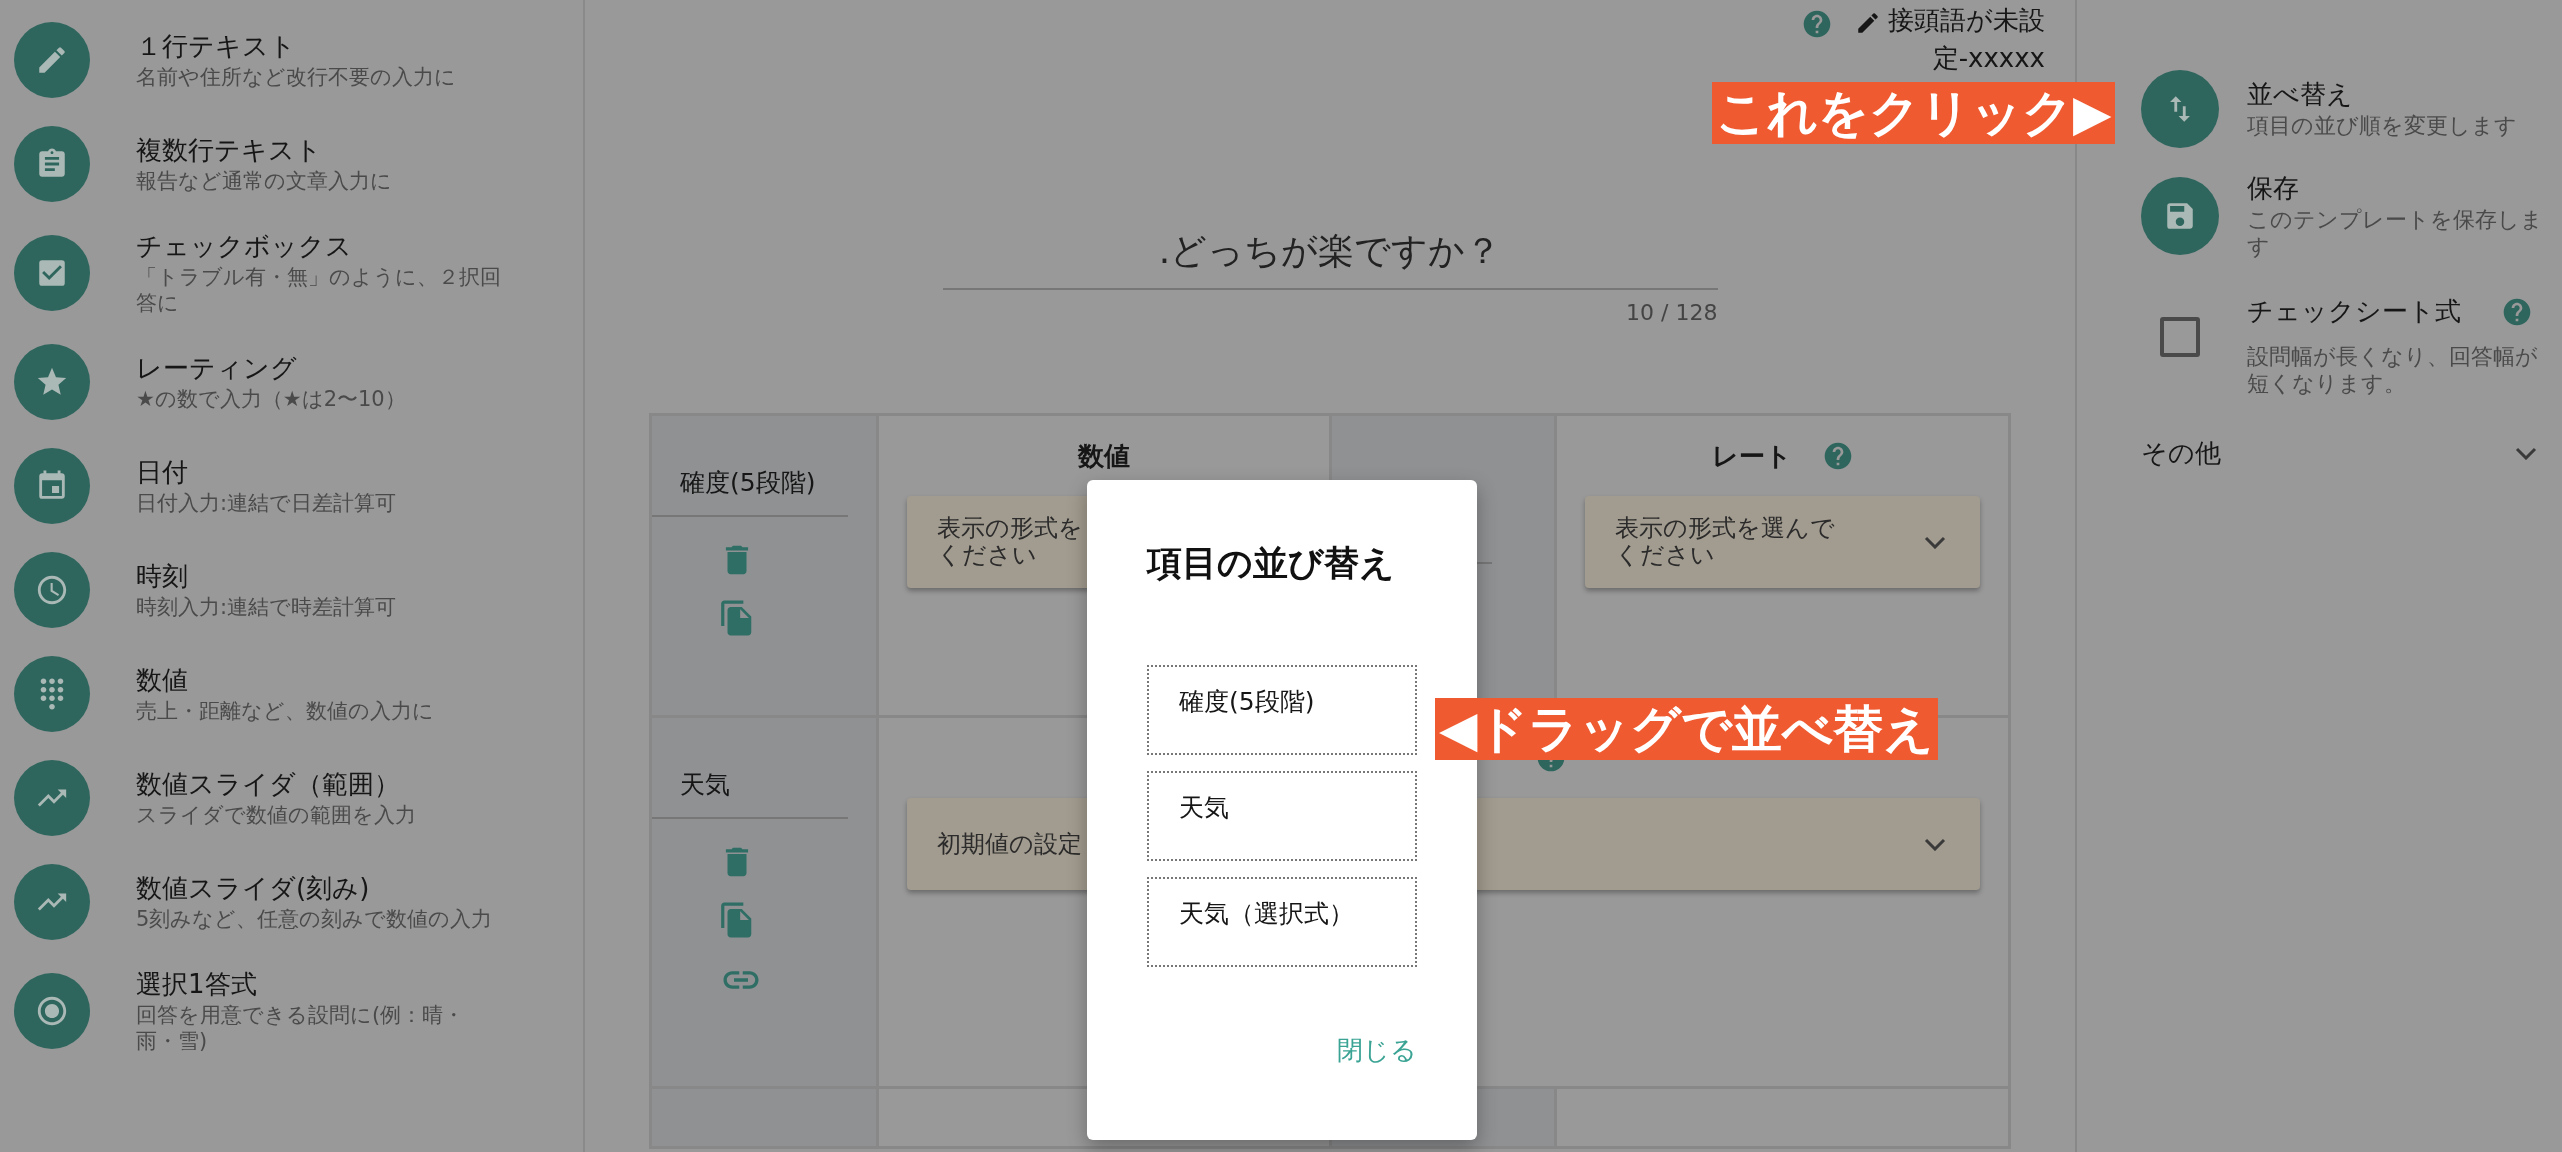 Image resolution: width=2562 pixels, height=1152 pixels. What do you see at coordinates (750, 769) in the screenshot?
I see `row-label: 天気` at bounding box center [750, 769].